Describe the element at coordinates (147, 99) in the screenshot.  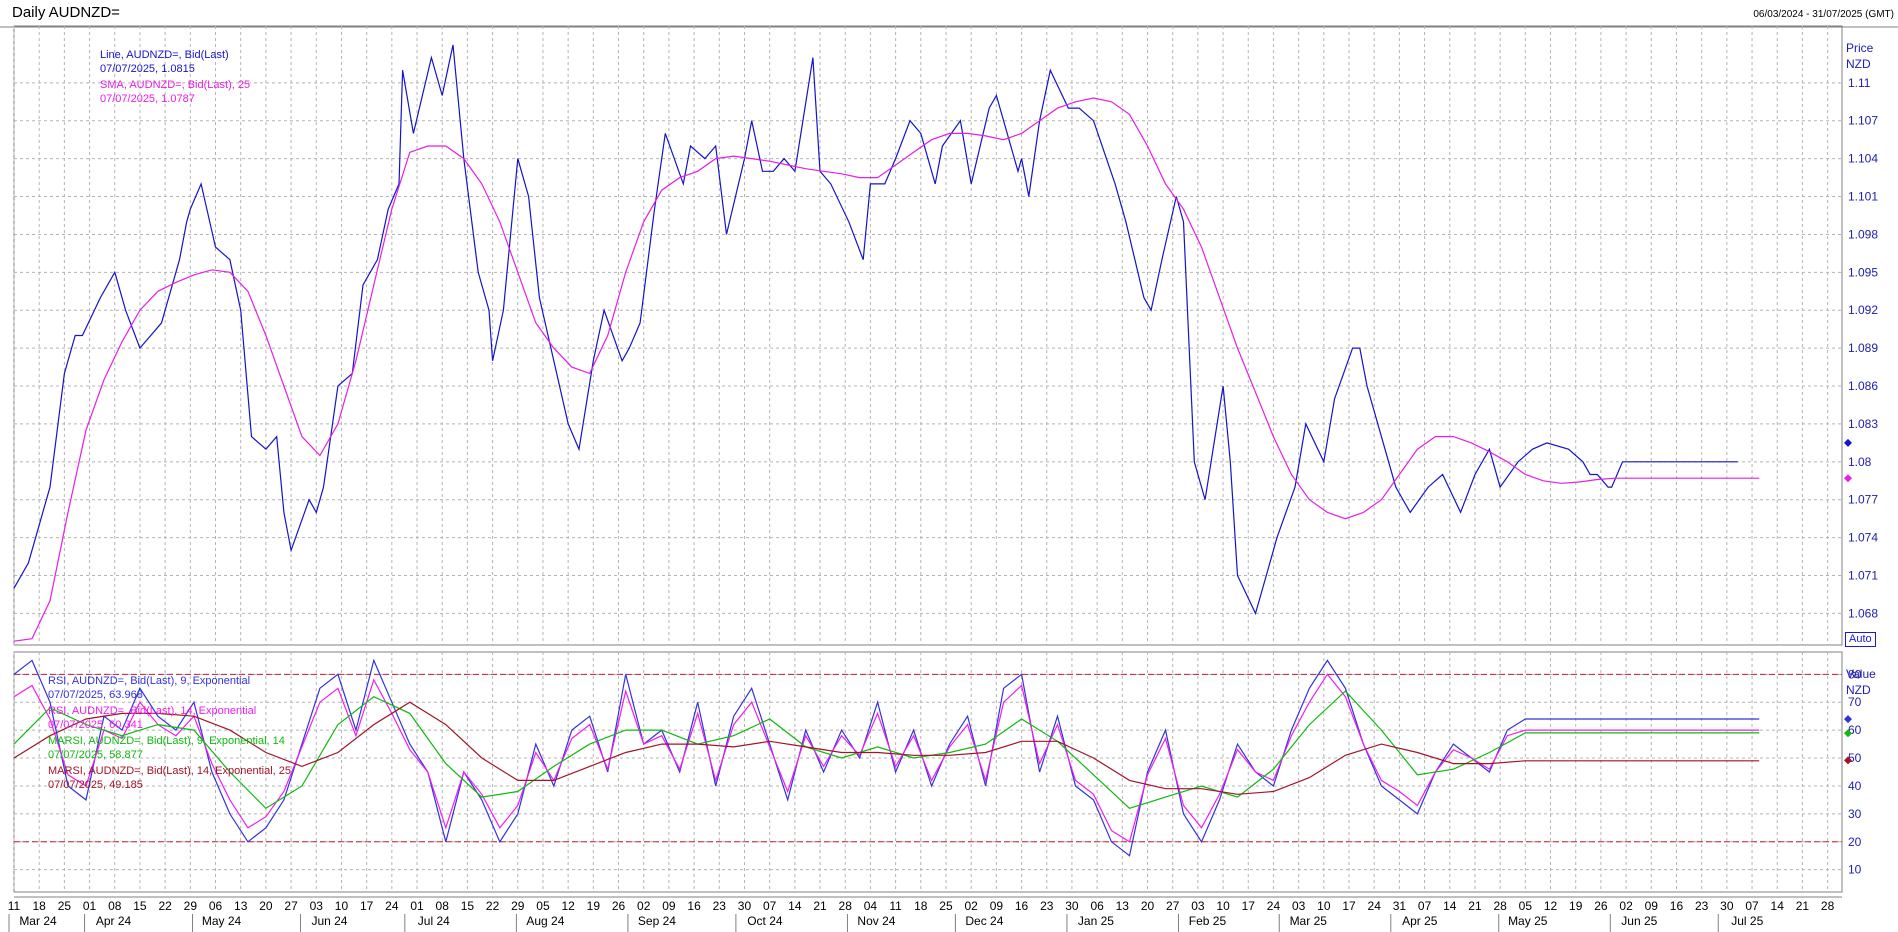
I see `price-legend-value: 07/07/2025, 1.0787` at that location.